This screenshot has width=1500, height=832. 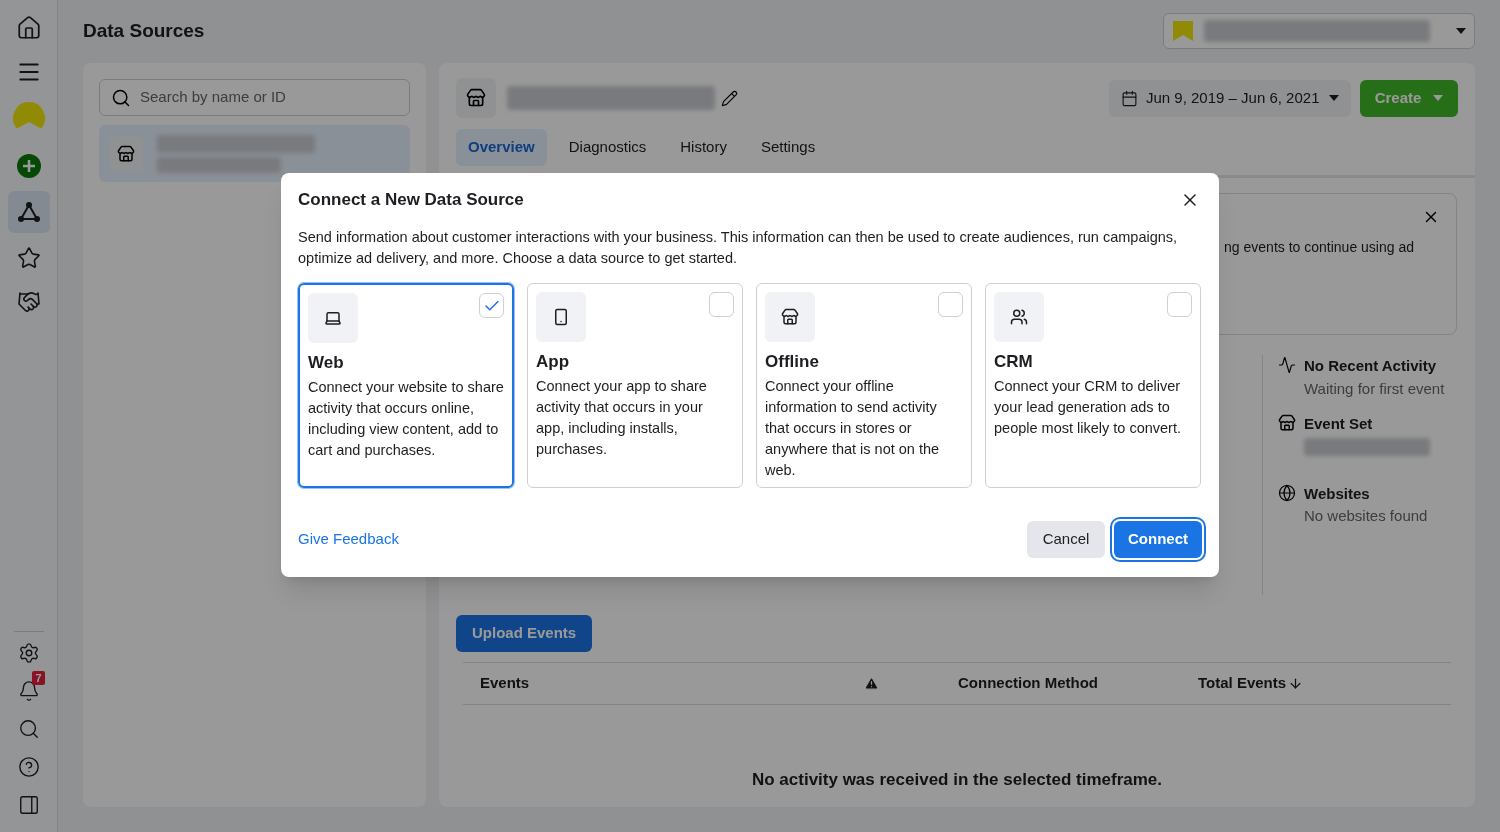 I want to click on nav-item, so click(x=28, y=212).